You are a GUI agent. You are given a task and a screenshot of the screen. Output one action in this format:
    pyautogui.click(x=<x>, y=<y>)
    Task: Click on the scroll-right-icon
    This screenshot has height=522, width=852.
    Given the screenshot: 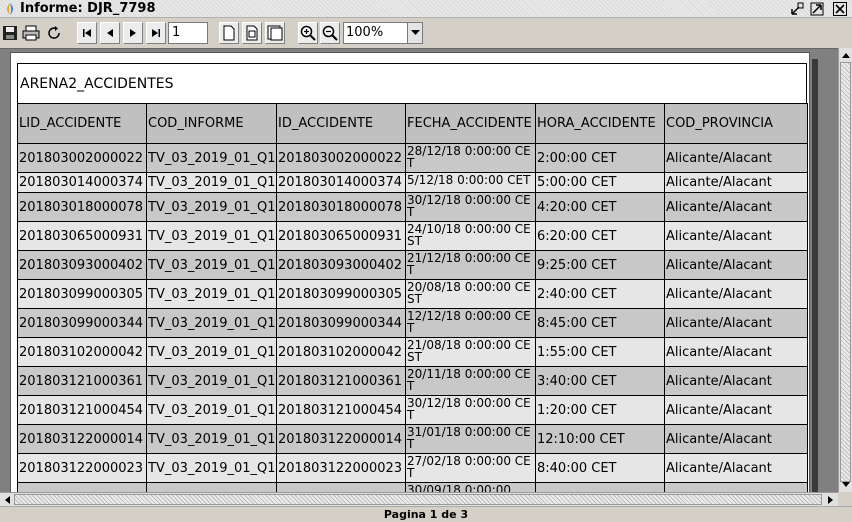 What is the action you would take?
    pyautogui.click(x=830, y=500)
    